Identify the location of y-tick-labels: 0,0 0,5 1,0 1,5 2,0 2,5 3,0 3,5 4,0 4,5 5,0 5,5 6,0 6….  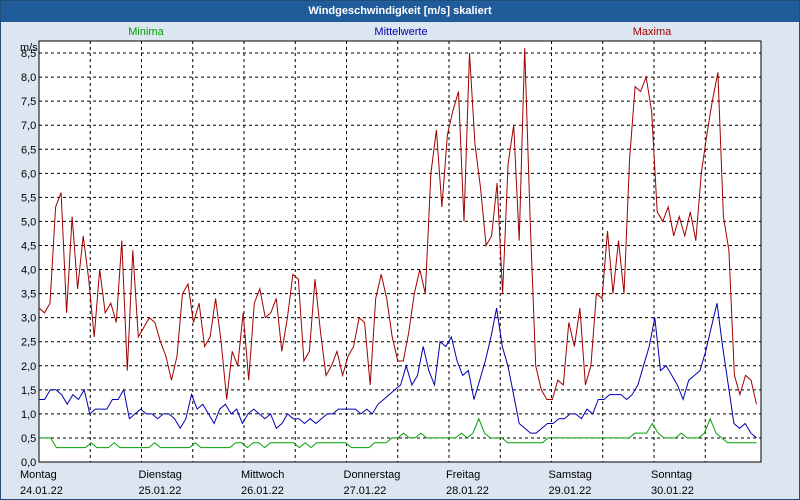
(28, 258).